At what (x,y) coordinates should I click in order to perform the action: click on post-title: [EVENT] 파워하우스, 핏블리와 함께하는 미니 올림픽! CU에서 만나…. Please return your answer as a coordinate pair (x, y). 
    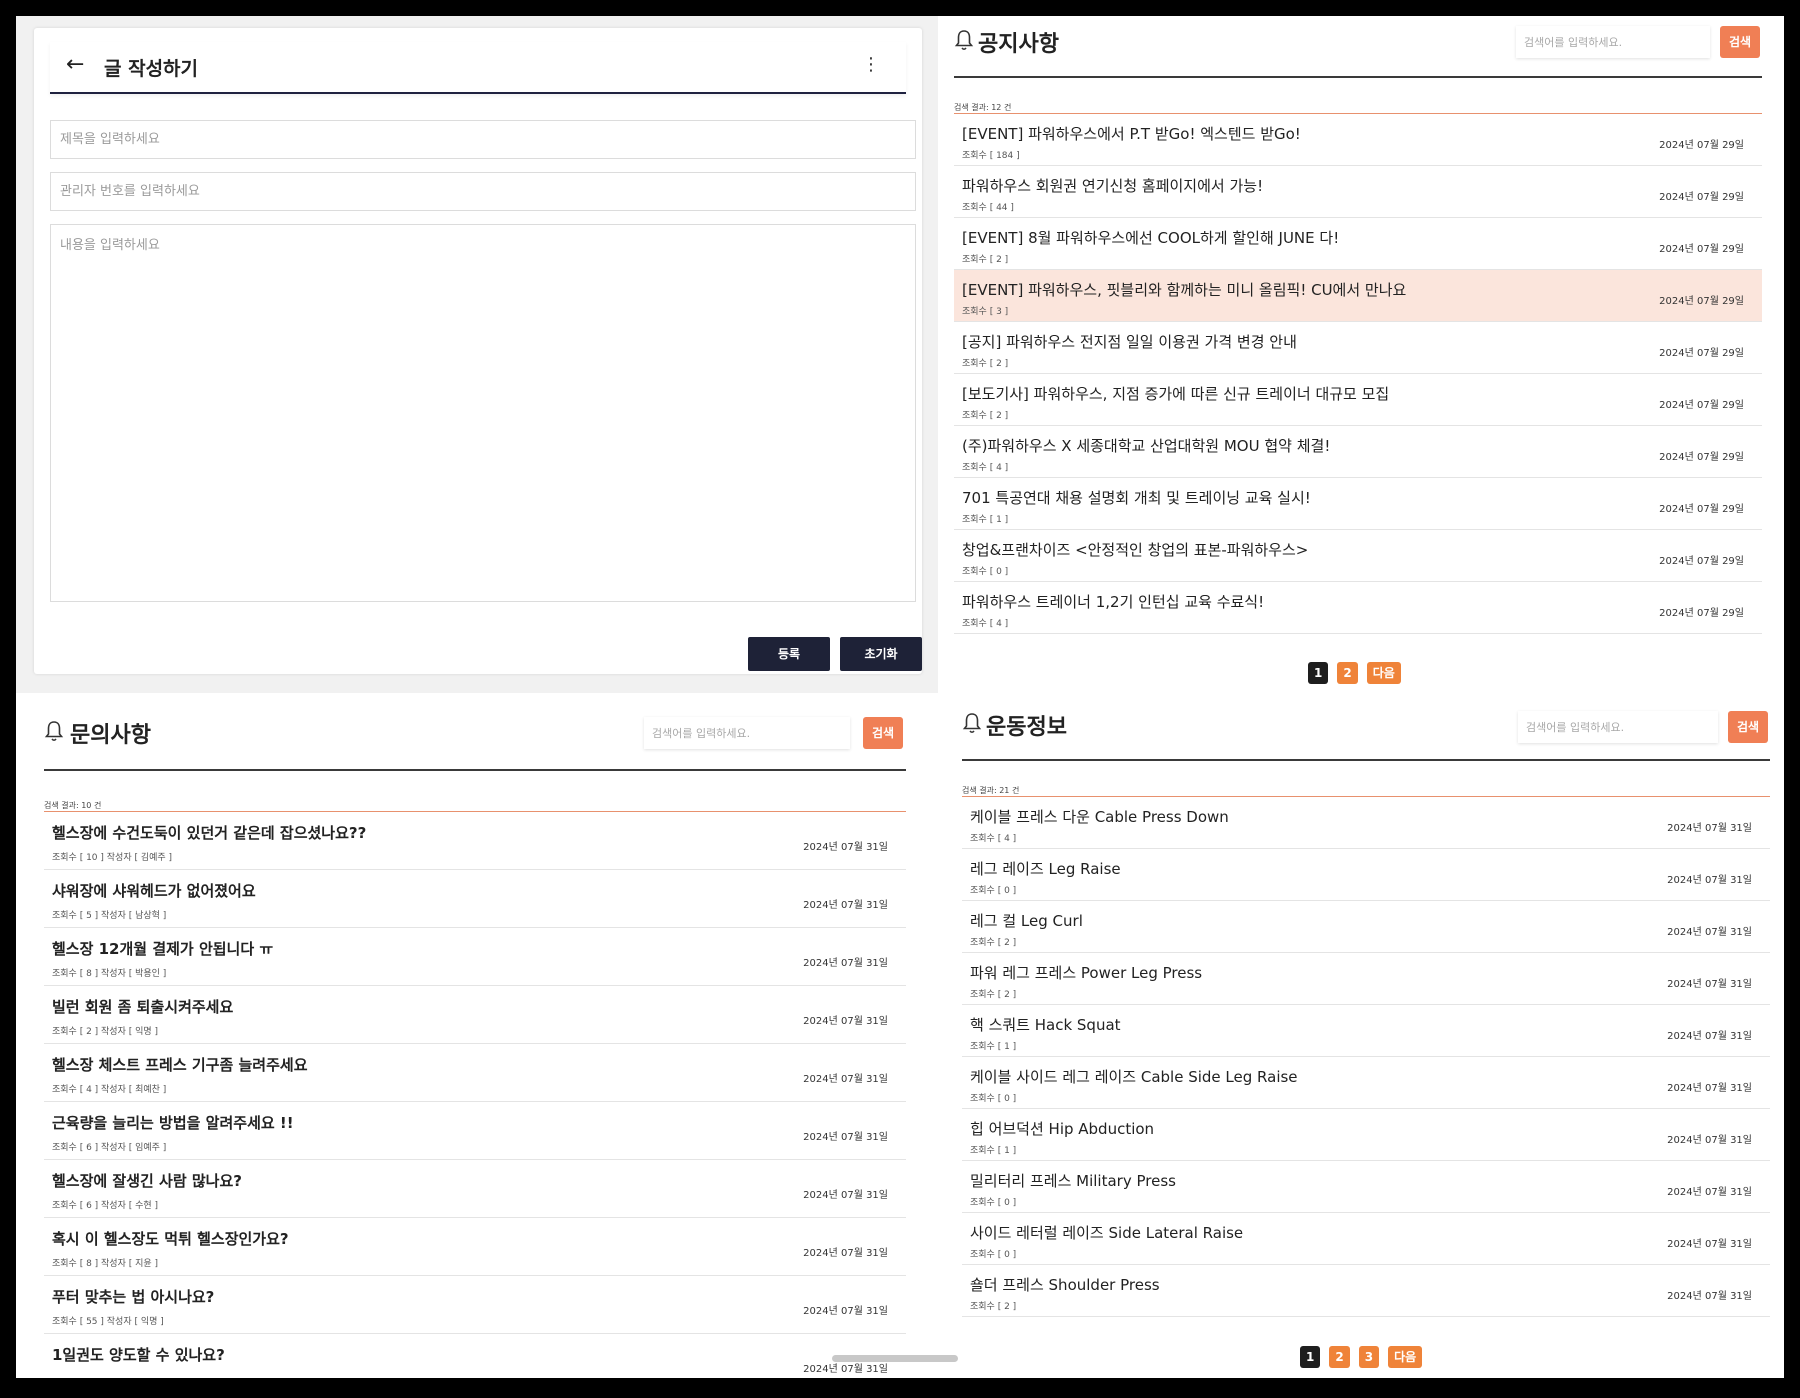
    Looking at the image, I should click on (1184, 289).